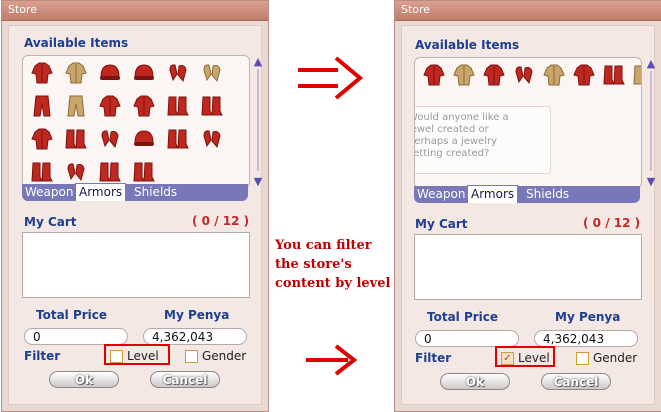 The image size is (661, 412). What do you see at coordinates (636, 75) in the screenshot?
I see `tan-boots-icon` at bounding box center [636, 75].